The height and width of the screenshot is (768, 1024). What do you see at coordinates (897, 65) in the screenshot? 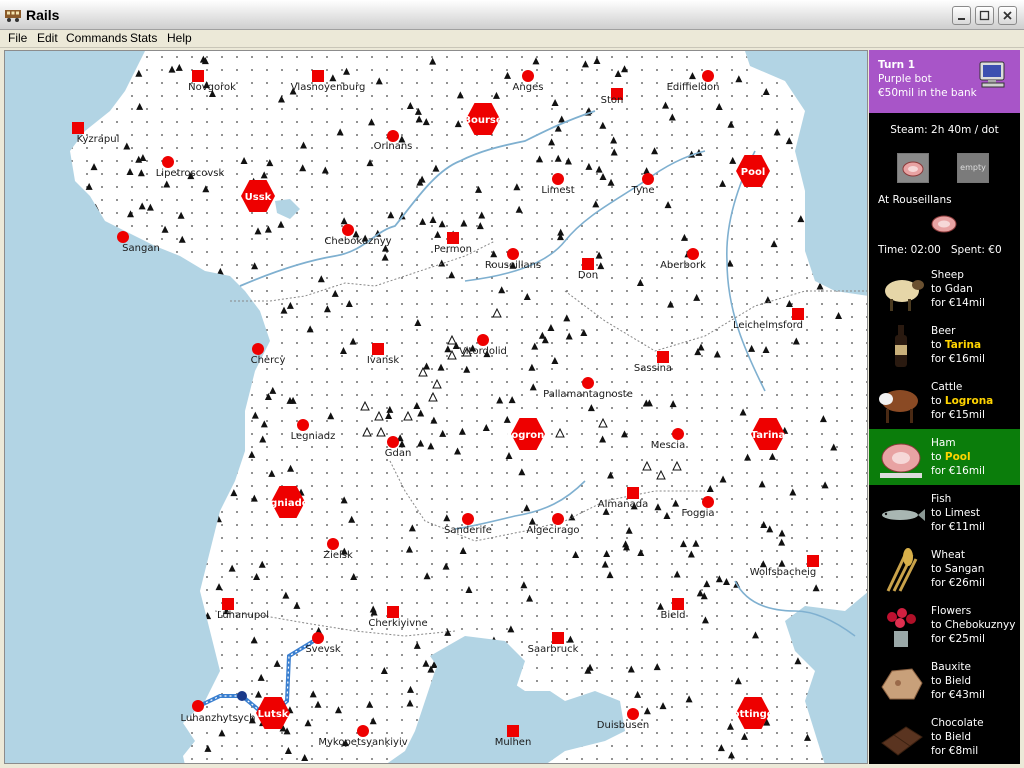
I see `turn-label: Turn 1` at bounding box center [897, 65].